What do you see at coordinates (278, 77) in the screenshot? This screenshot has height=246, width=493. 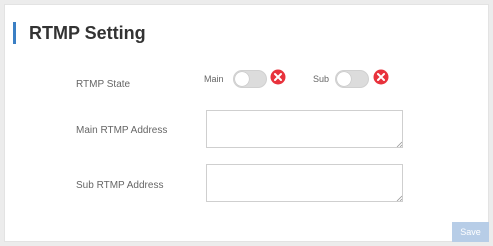 I see `main-close-icon` at bounding box center [278, 77].